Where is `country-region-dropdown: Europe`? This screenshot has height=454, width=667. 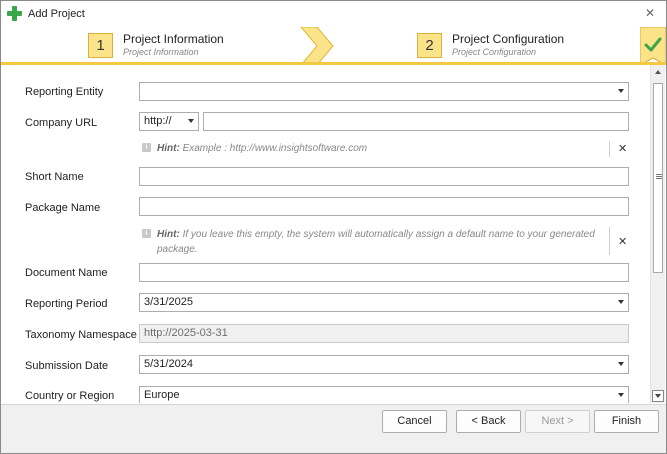
country-region-dropdown: Europe is located at coordinates (384, 394).